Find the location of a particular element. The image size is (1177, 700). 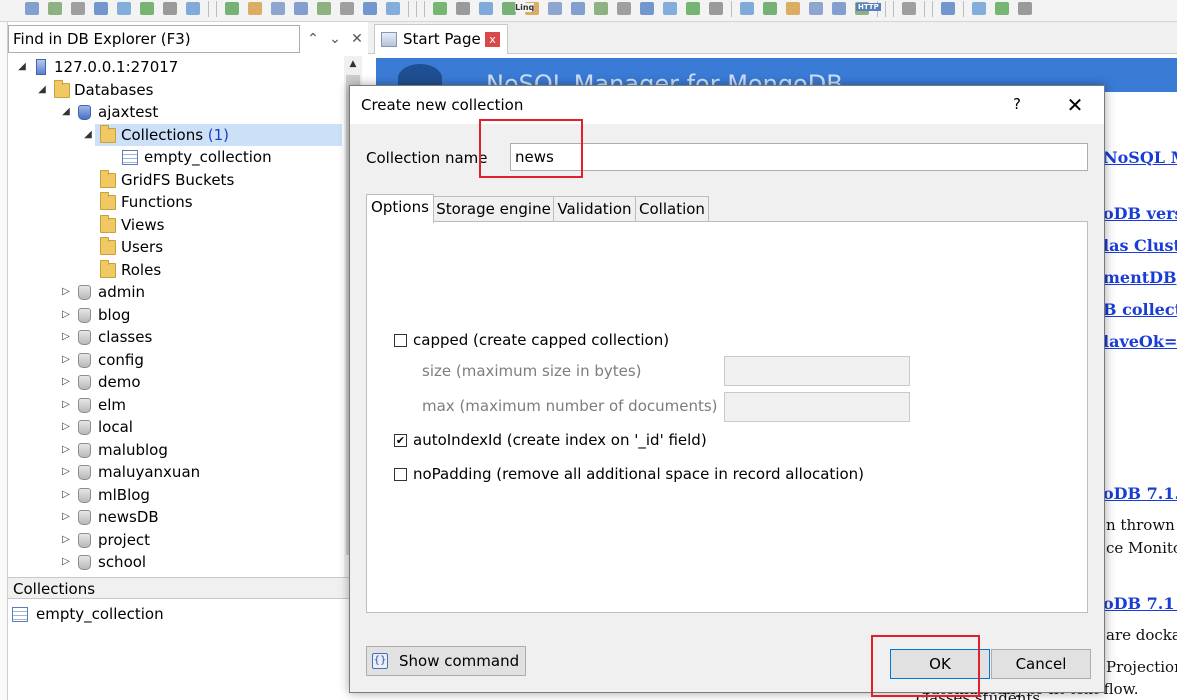

collection-name-input is located at coordinates (799, 157).